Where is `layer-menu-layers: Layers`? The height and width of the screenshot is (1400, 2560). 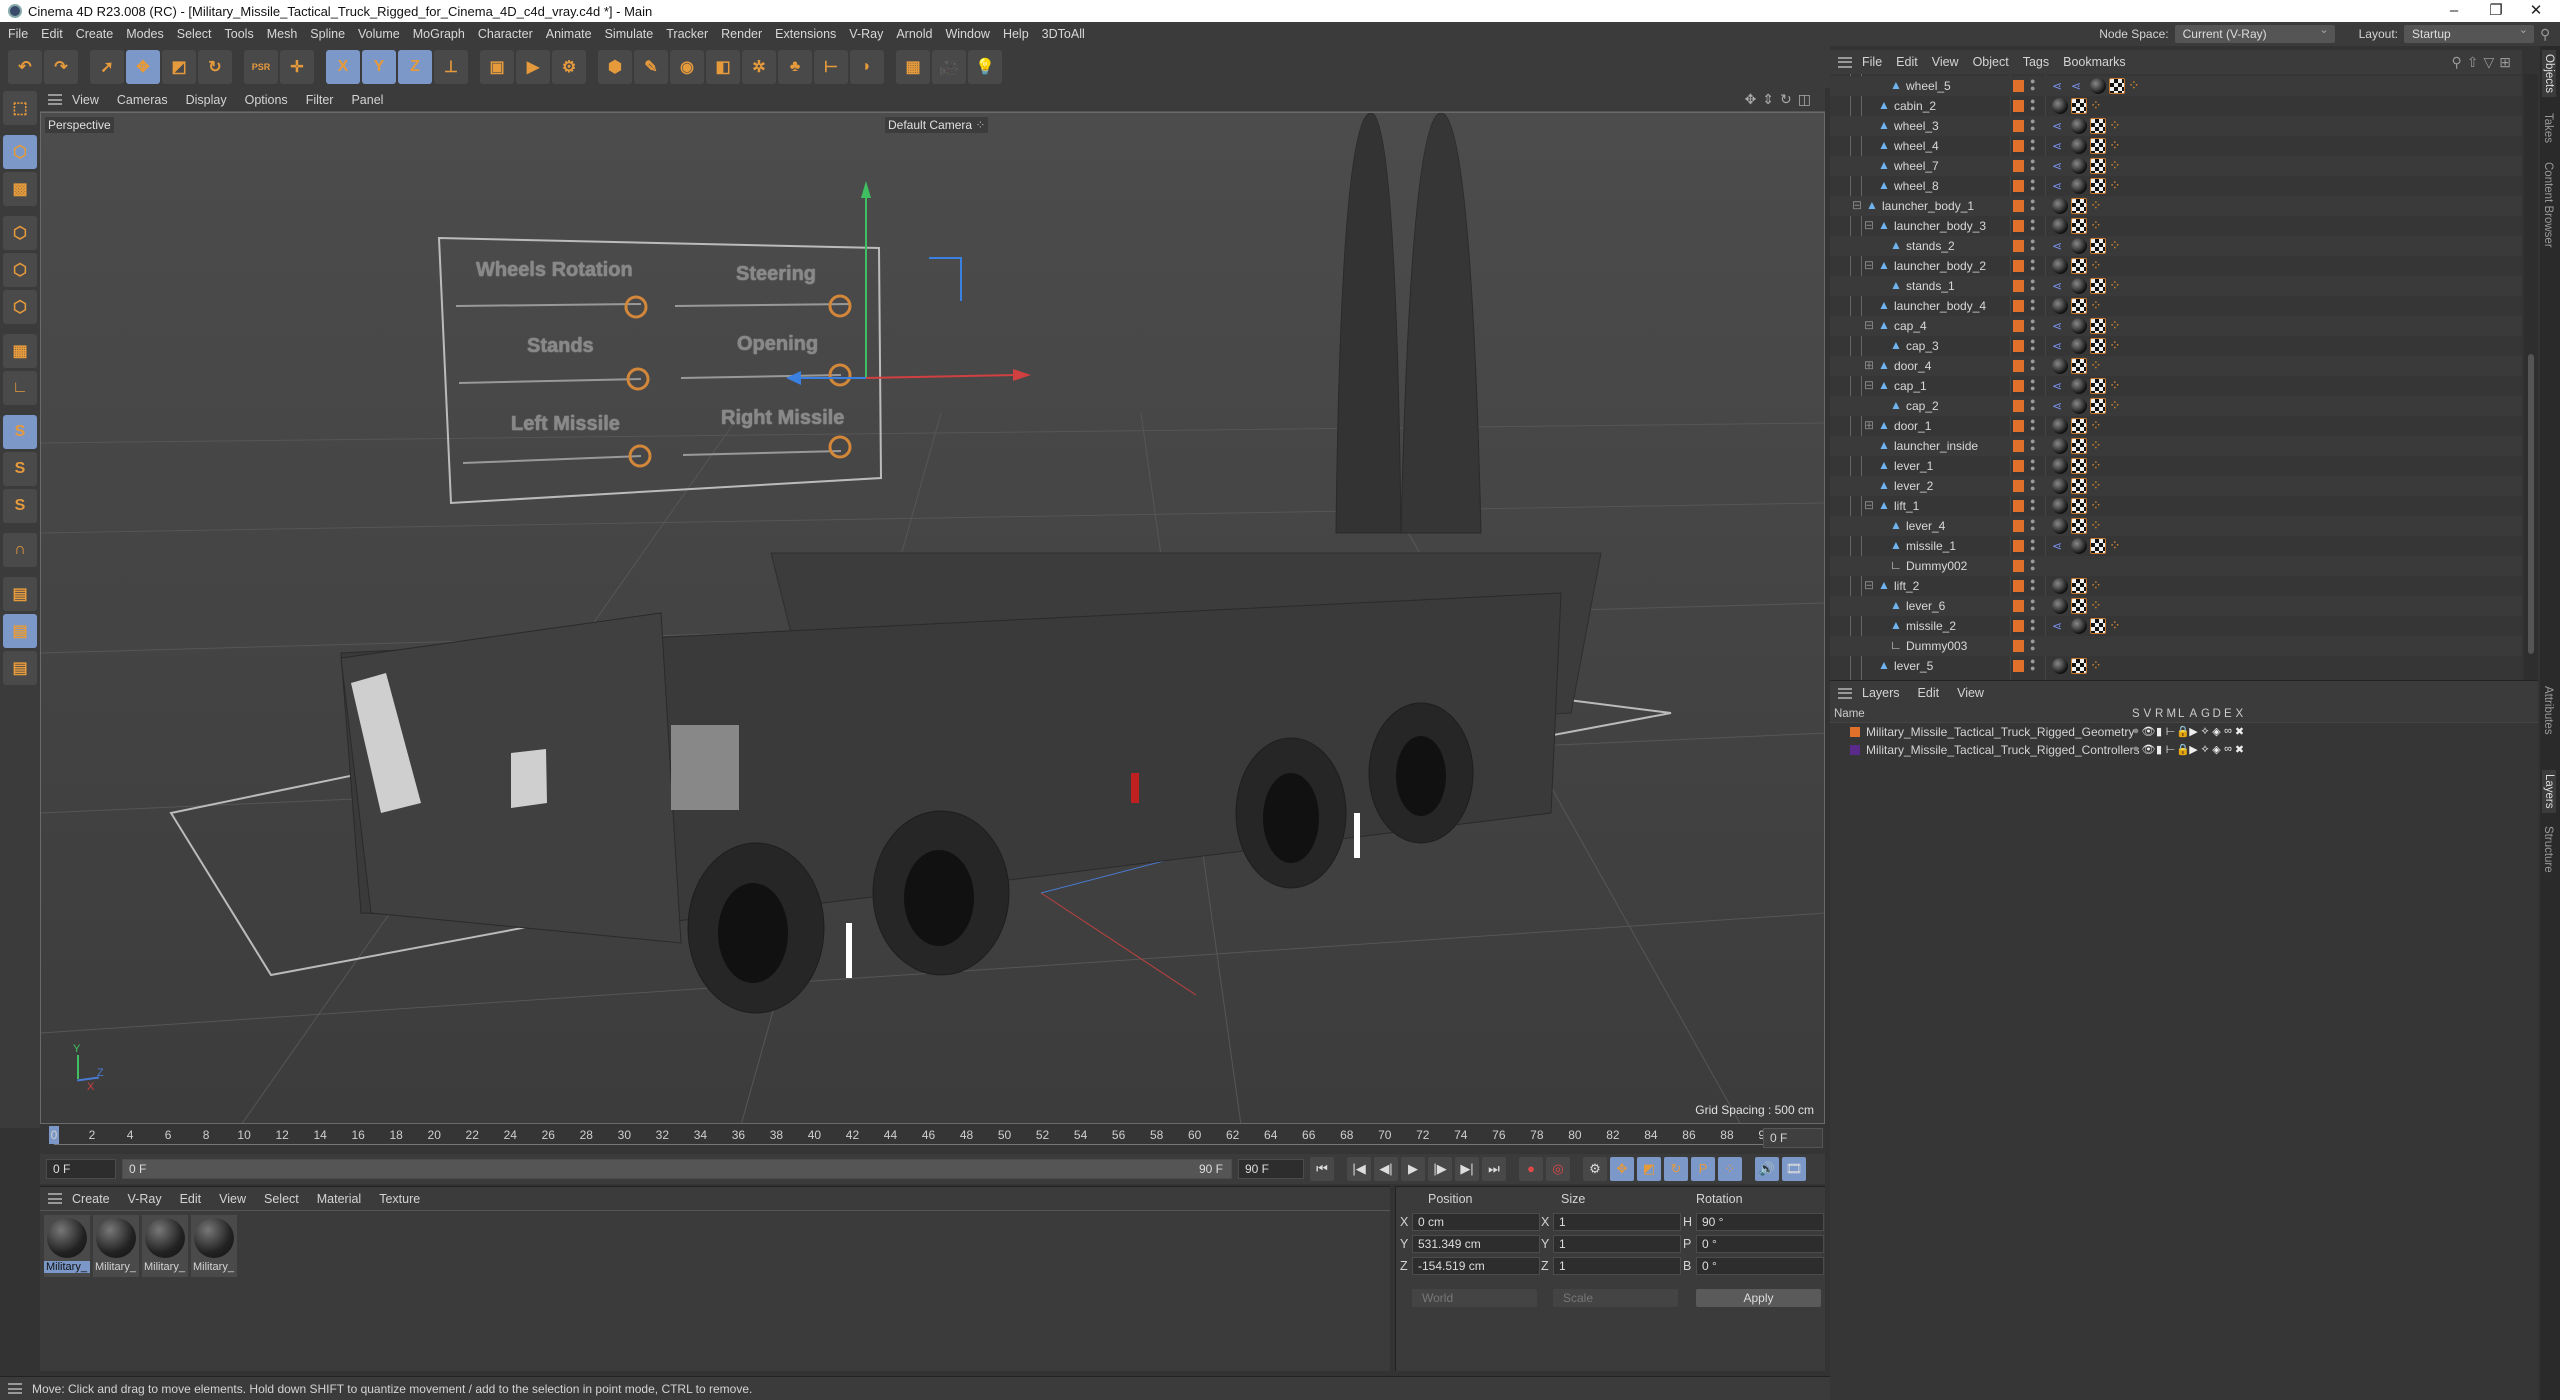
layer-menu-layers: Layers is located at coordinates (1881, 693).